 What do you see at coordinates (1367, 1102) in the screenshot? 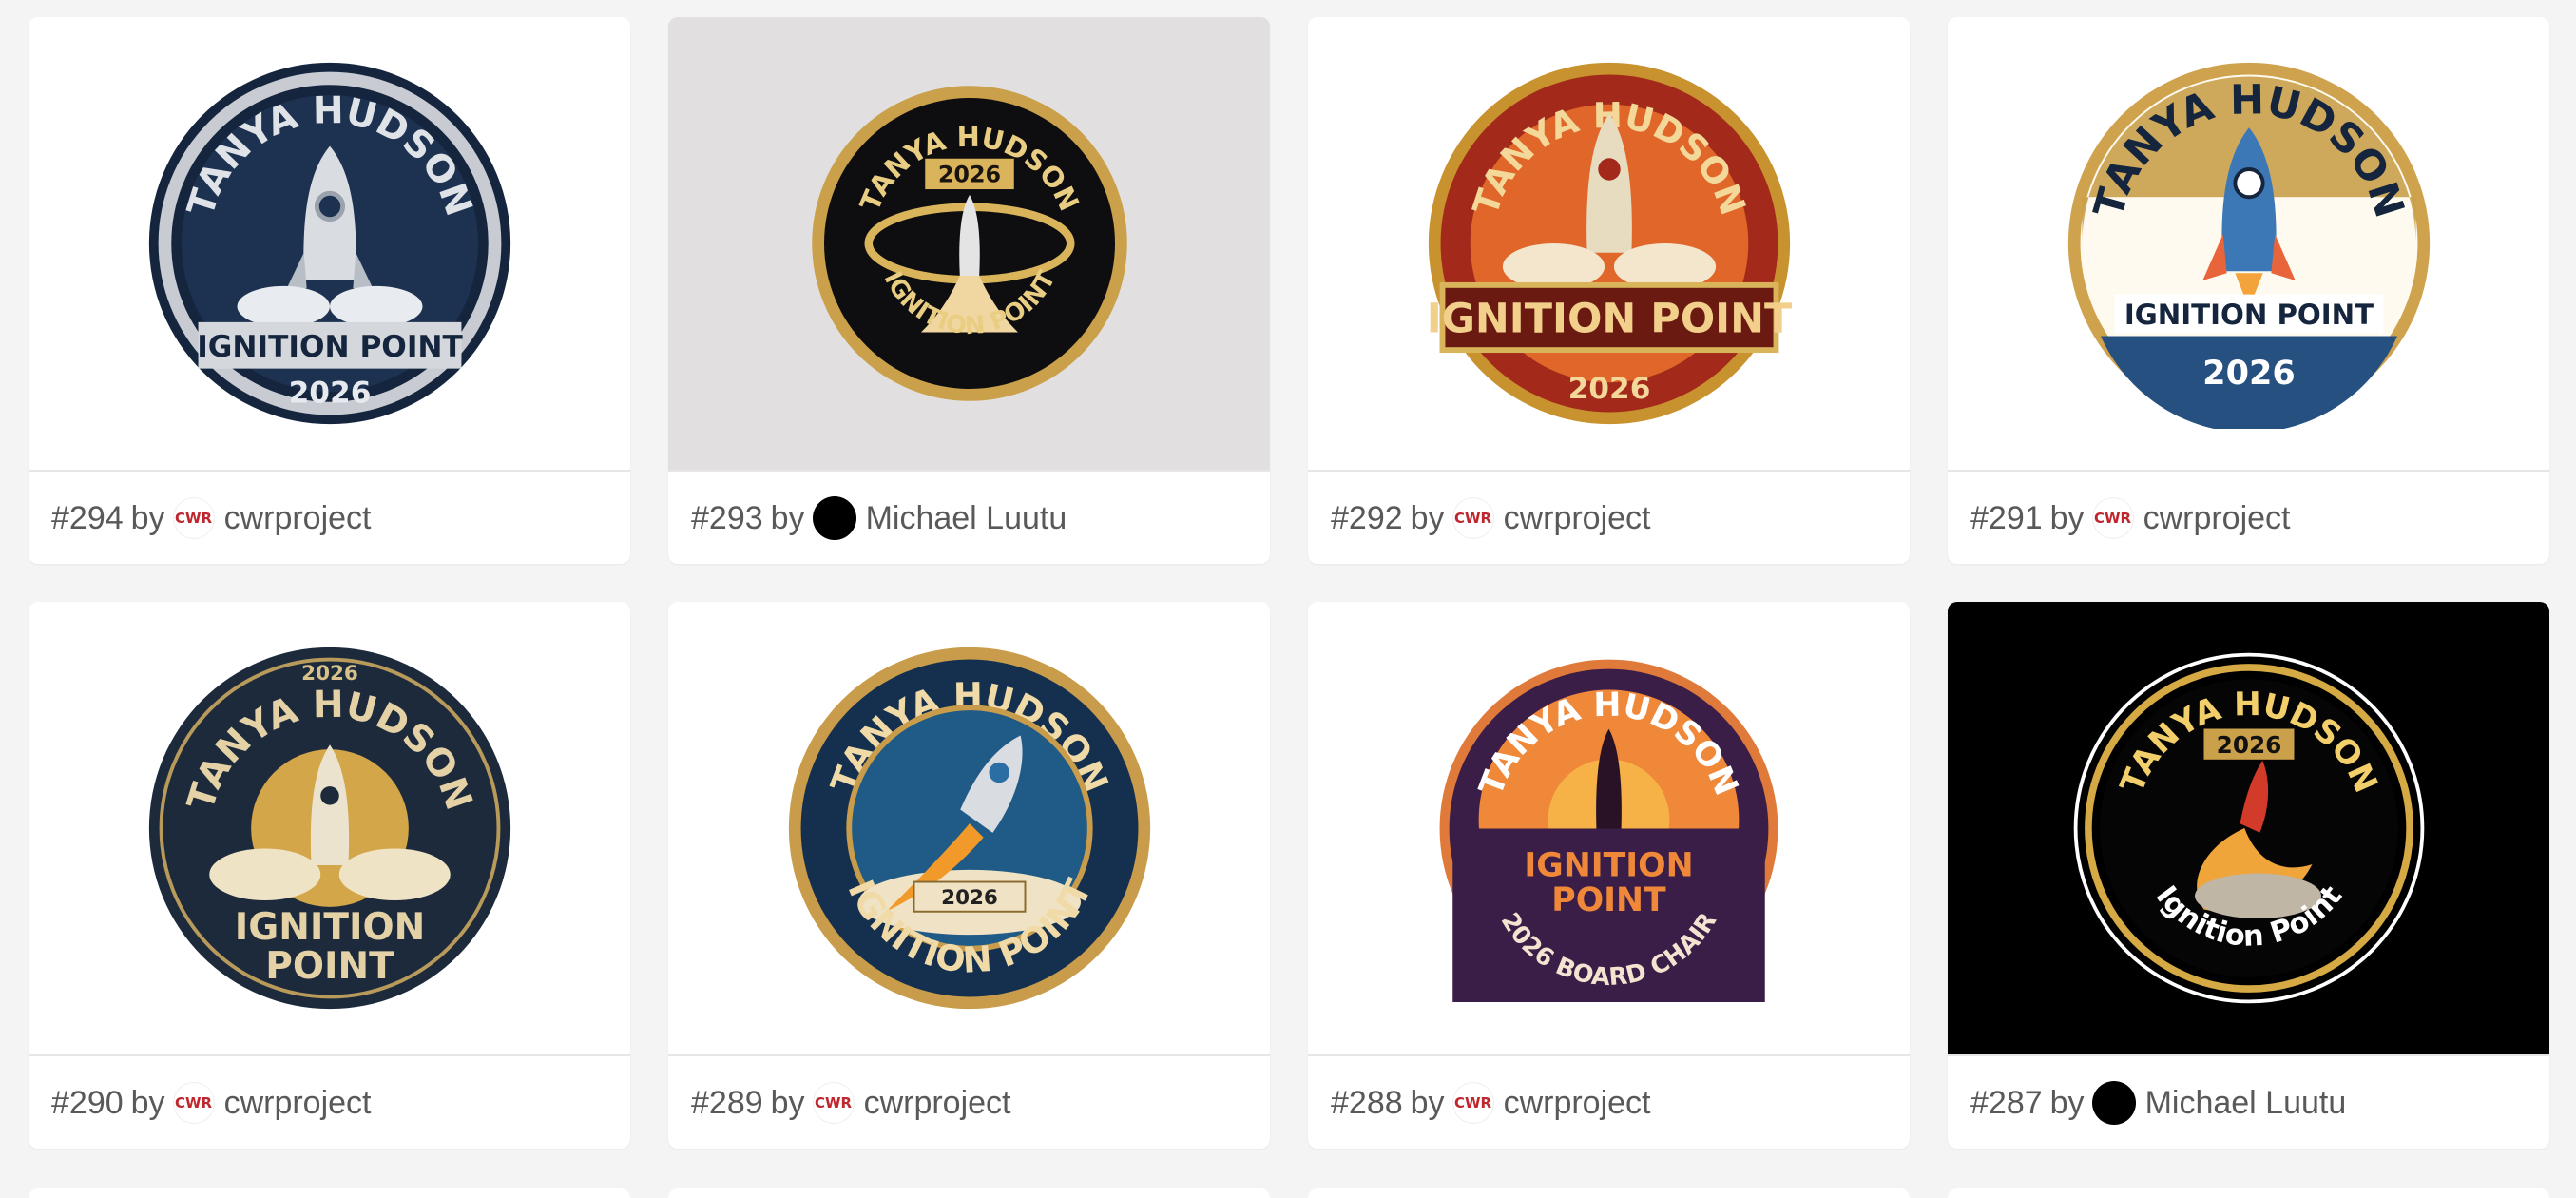
I see `submission-number: #288` at bounding box center [1367, 1102].